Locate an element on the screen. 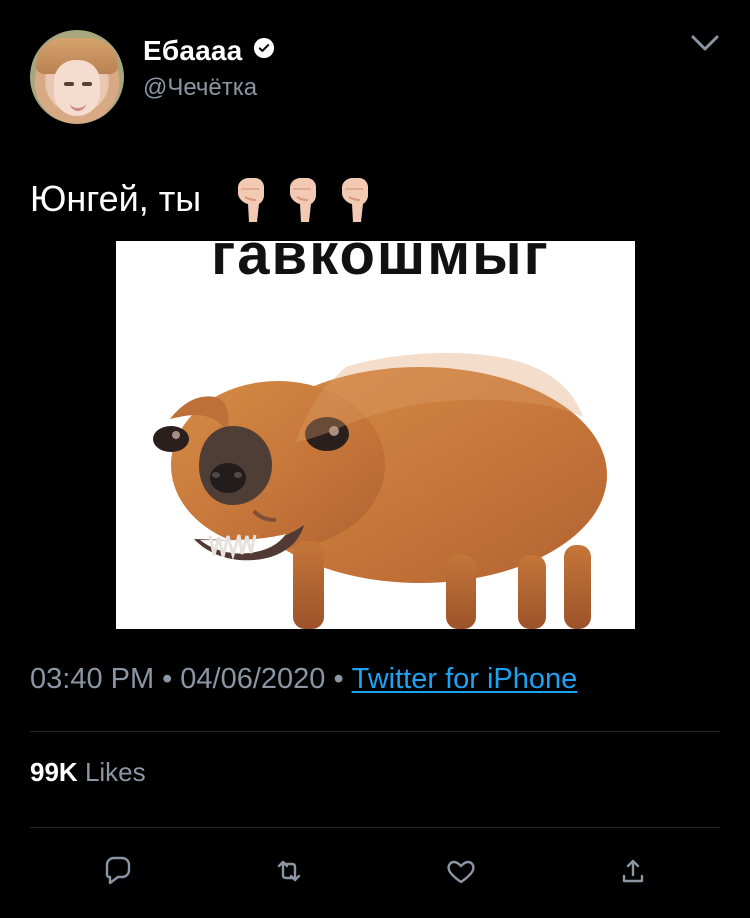 The width and height of the screenshot is (750, 918). tweet-text: Юнгей, ты is located at coordinates (116, 198).